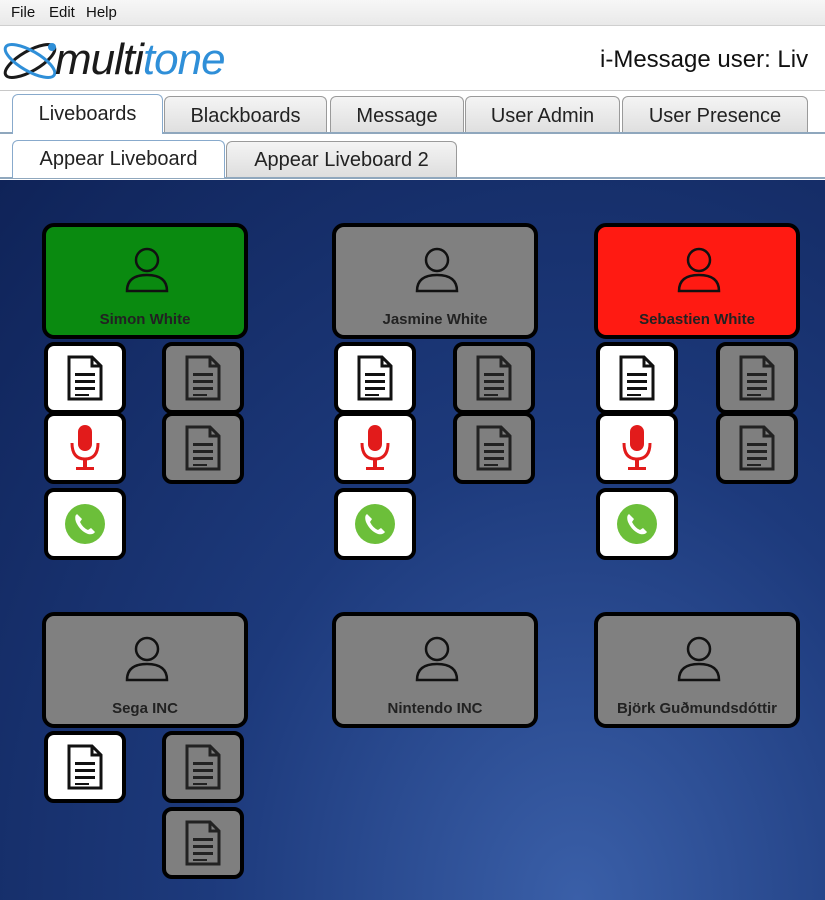  Describe the element at coordinates (435, 319) in the screenshot. I see `user-name: Jasmine White` at that location.